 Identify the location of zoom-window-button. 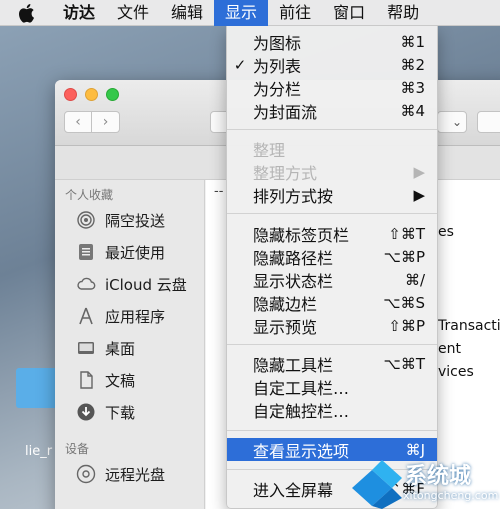
(112, 94).